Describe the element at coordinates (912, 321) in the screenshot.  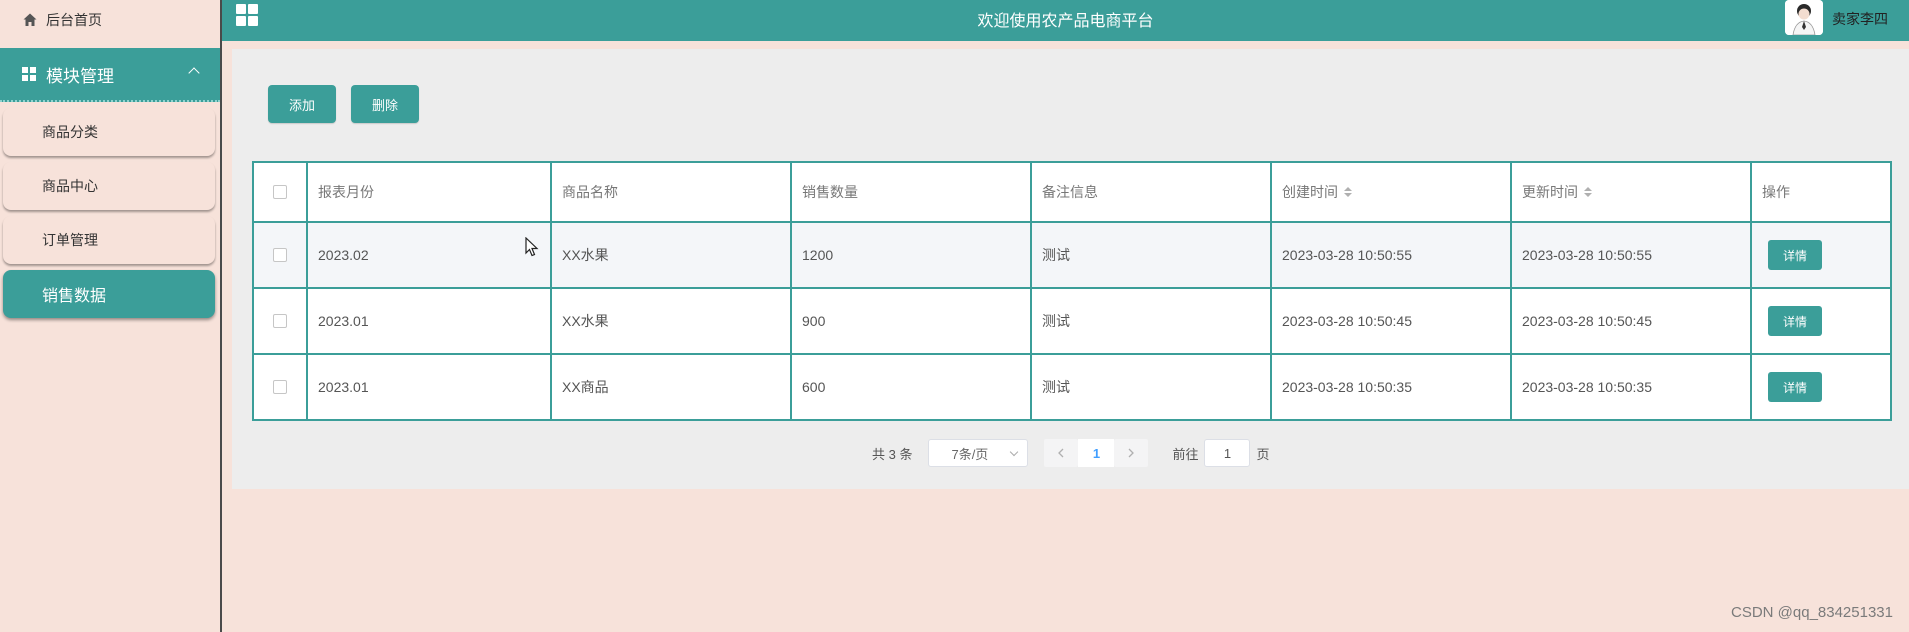
I see `cell-qty: 900` at that location.